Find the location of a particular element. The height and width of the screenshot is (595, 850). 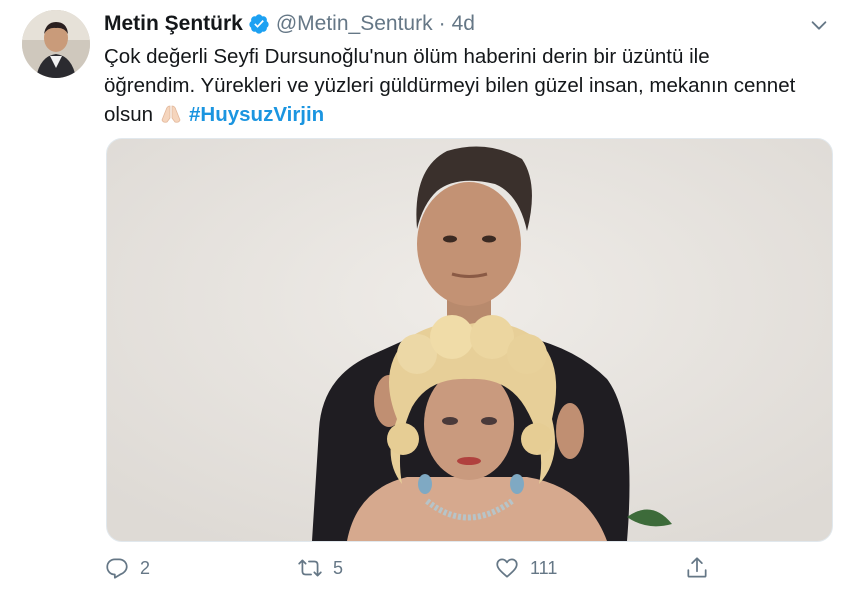

retweet-button: 5 is located at coordinates (320, 568).